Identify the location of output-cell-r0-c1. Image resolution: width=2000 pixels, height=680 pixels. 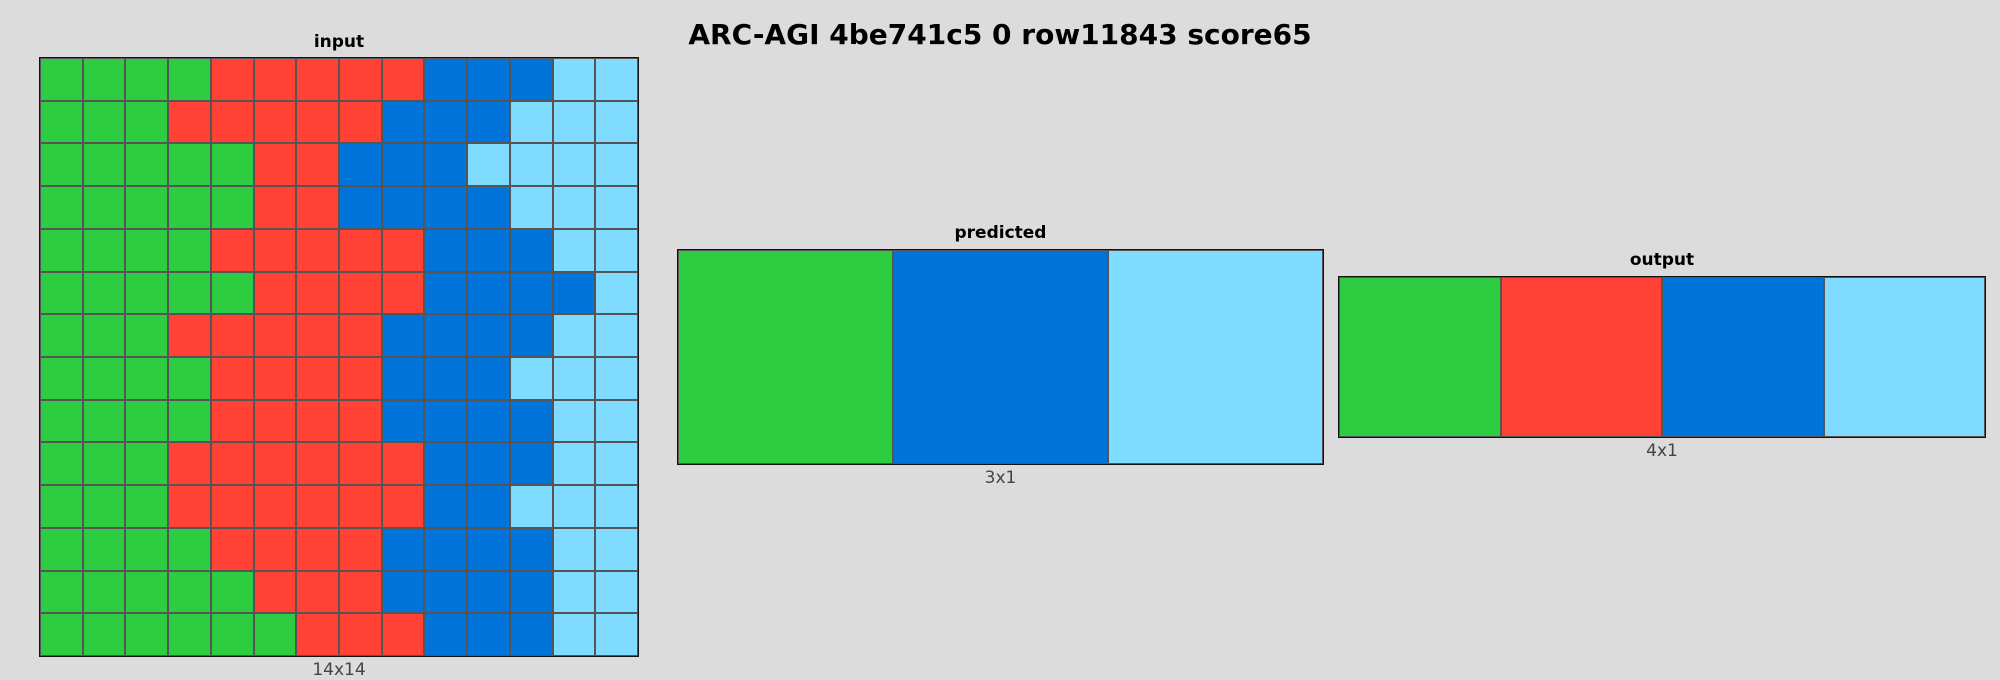
(1581, 357).